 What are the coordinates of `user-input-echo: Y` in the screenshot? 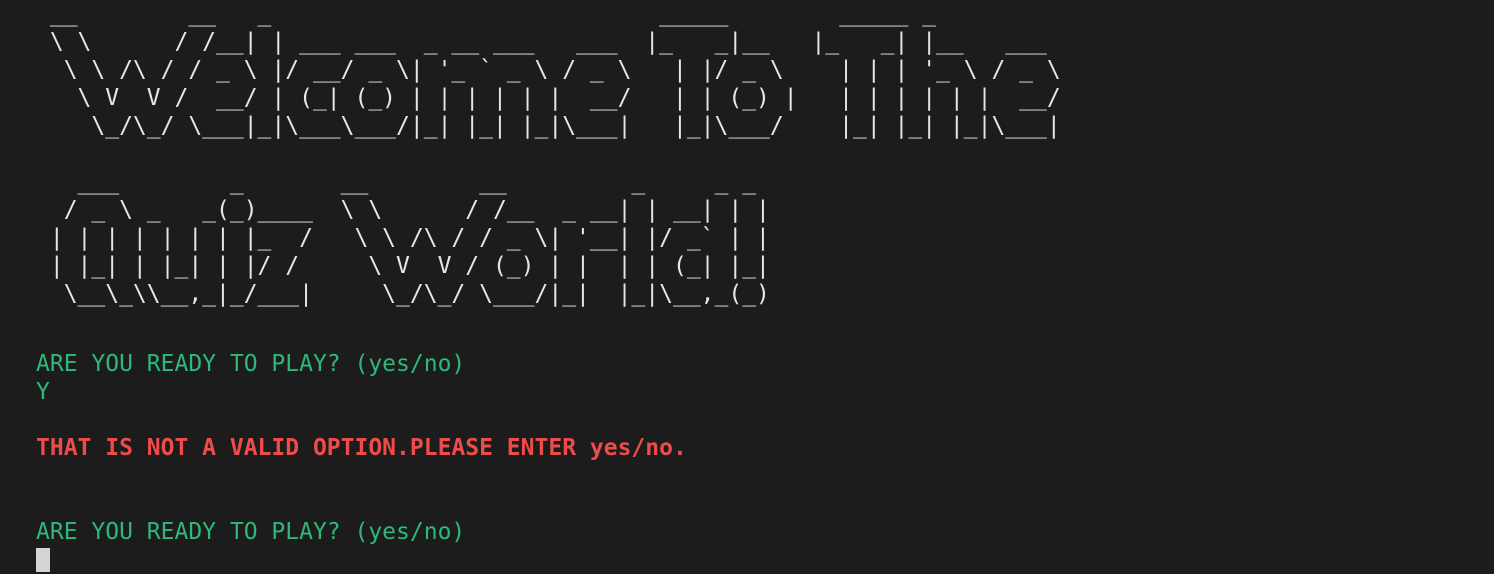 It's located at (43, 392).